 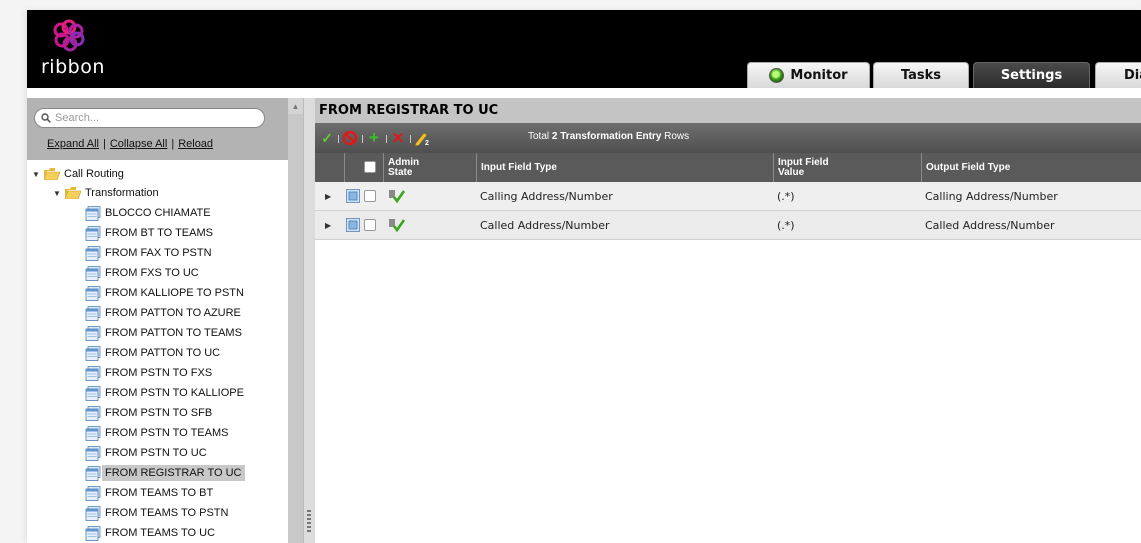 What do you see at coordinates (398, 138) in the screenshot?
I see `delete-x-icon: ✕` at bounding box center [398, 138].